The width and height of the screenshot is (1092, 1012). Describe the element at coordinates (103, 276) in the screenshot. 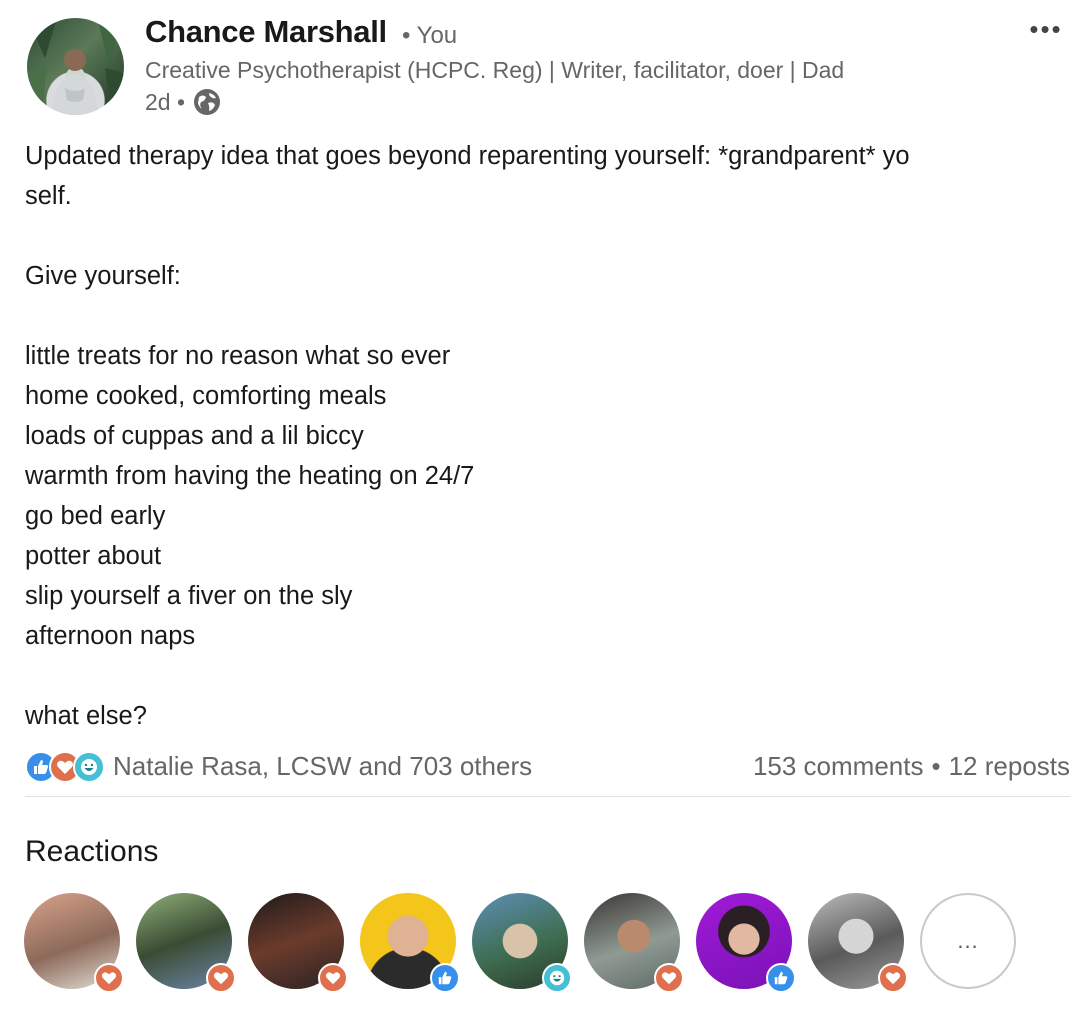

I see `post-line: Give yourself:` at that location.